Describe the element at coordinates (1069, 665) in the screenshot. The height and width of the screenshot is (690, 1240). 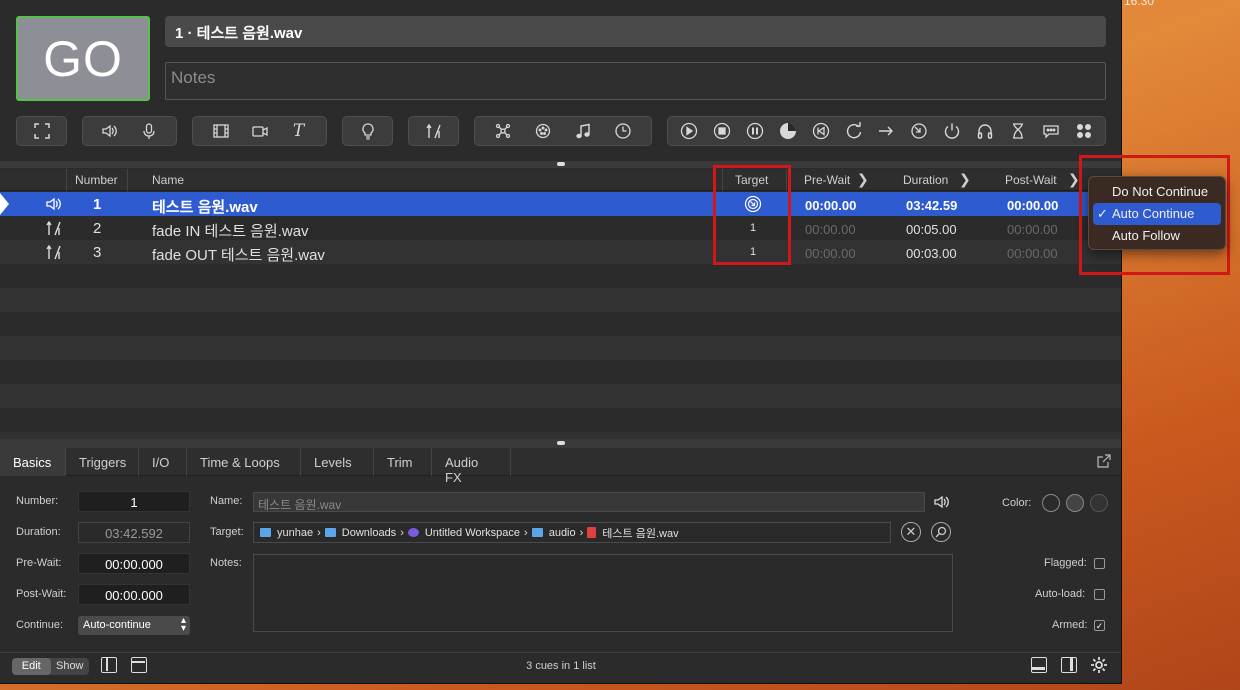
I see `sidebar-right-icon` at that location.